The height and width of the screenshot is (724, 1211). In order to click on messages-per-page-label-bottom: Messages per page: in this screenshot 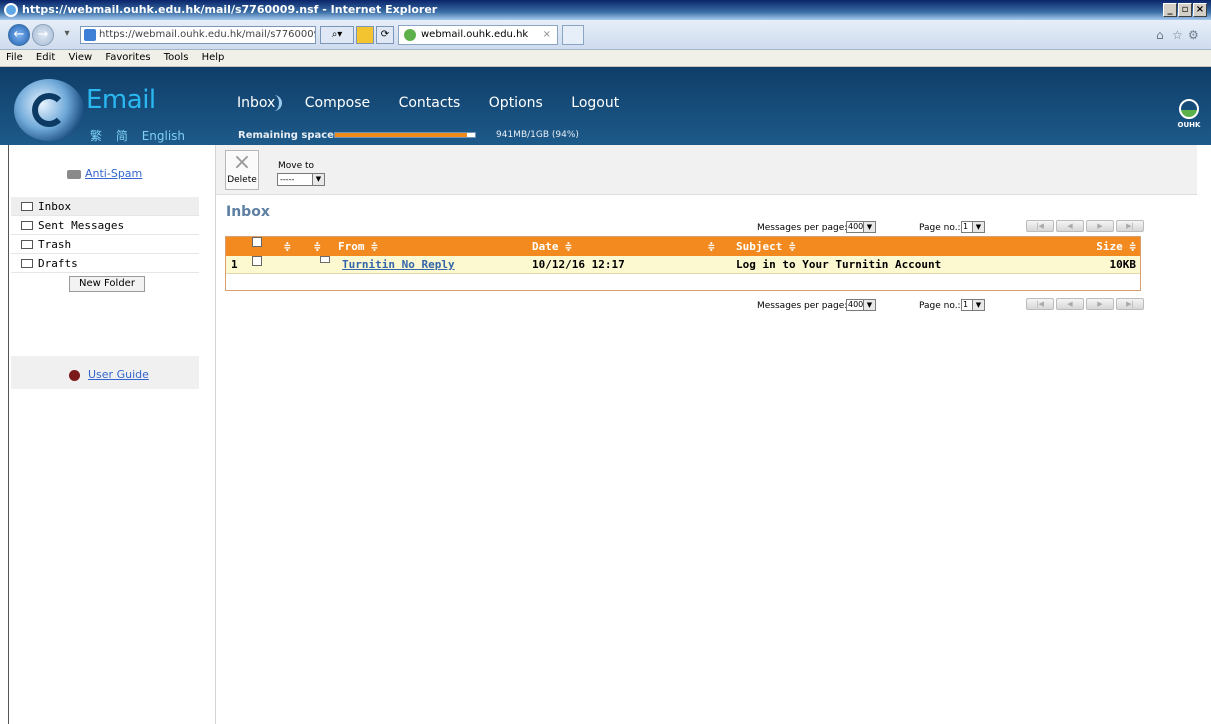, I will do `click(802, 306)`.